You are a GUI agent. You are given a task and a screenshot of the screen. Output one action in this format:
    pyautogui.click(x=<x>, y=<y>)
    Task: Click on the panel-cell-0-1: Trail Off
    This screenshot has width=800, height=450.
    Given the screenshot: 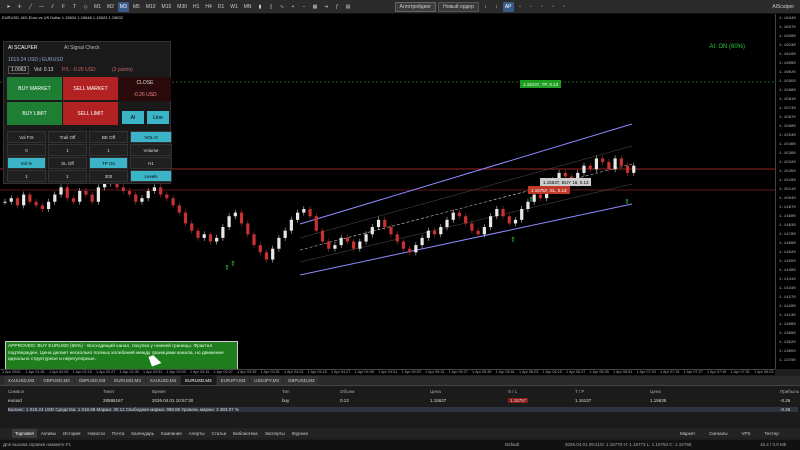 What is the action you would take?
    pyautogui.click(x=67, y=137)
    